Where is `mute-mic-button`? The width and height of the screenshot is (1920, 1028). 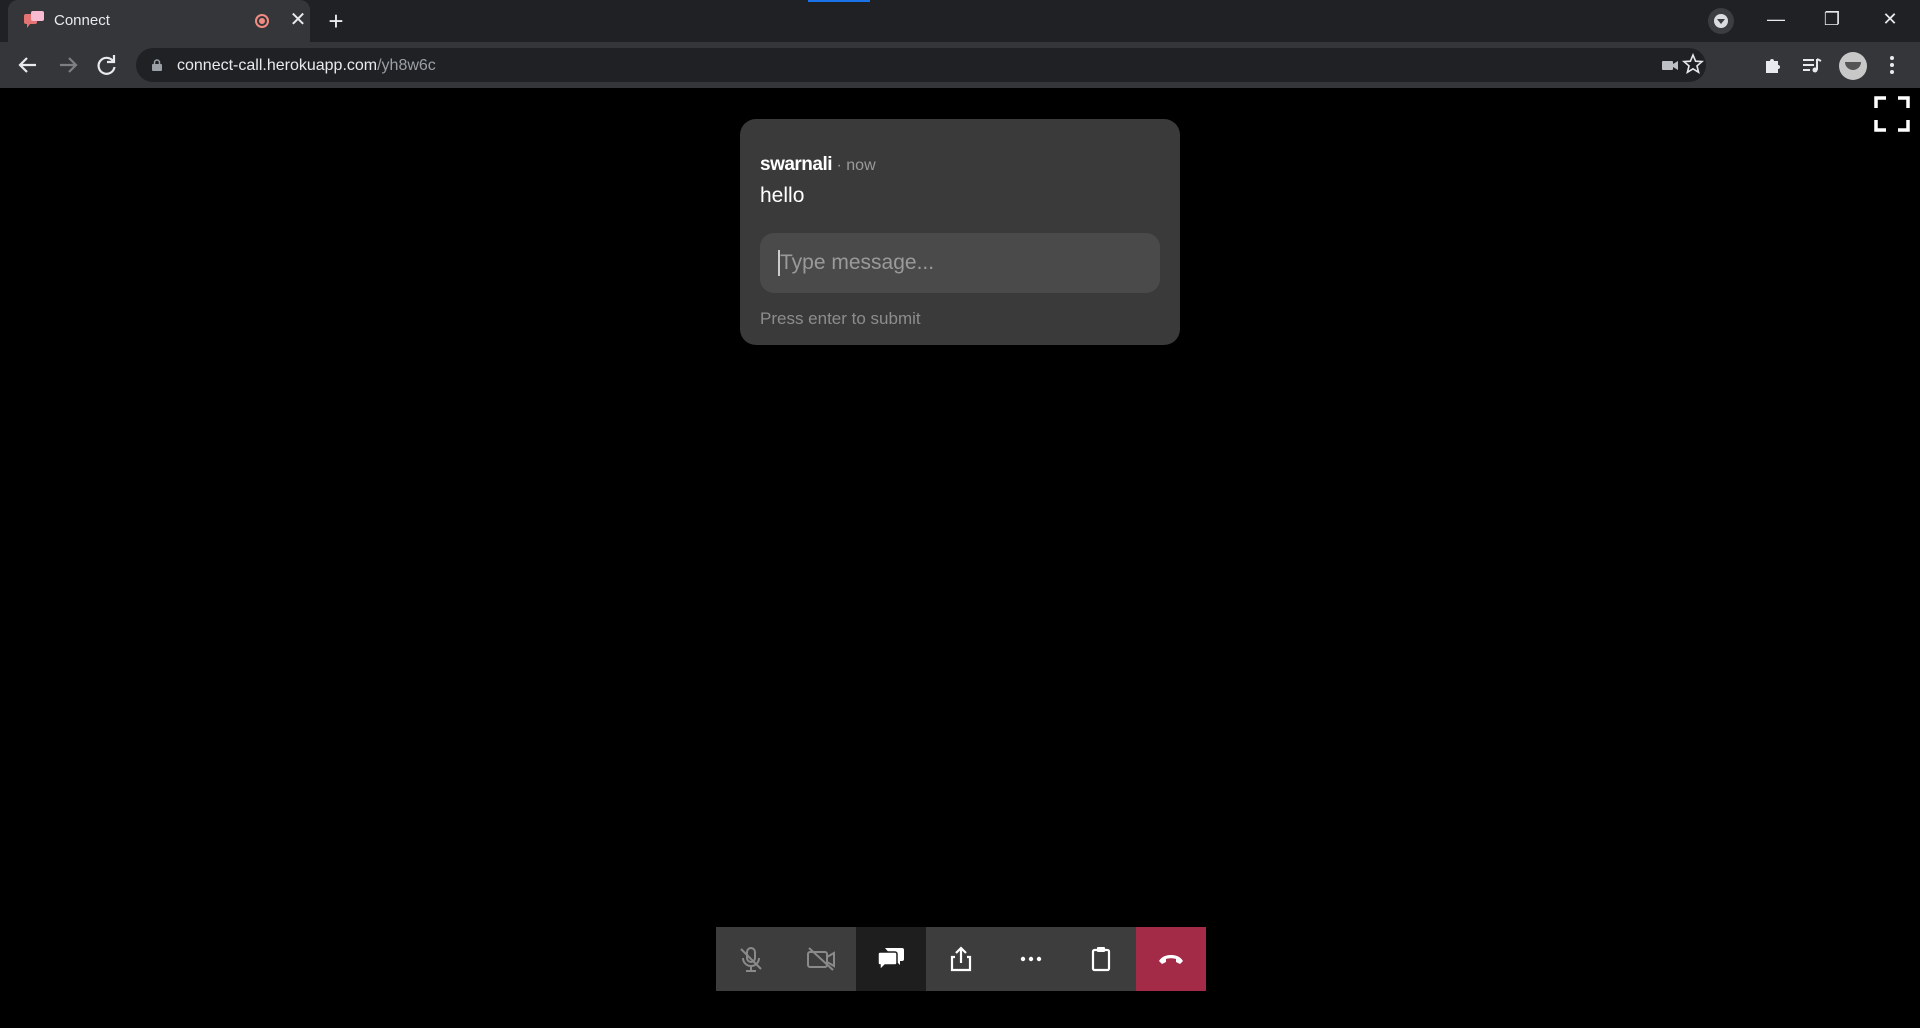
mute-mic-button is located at coordinates (751, 959).